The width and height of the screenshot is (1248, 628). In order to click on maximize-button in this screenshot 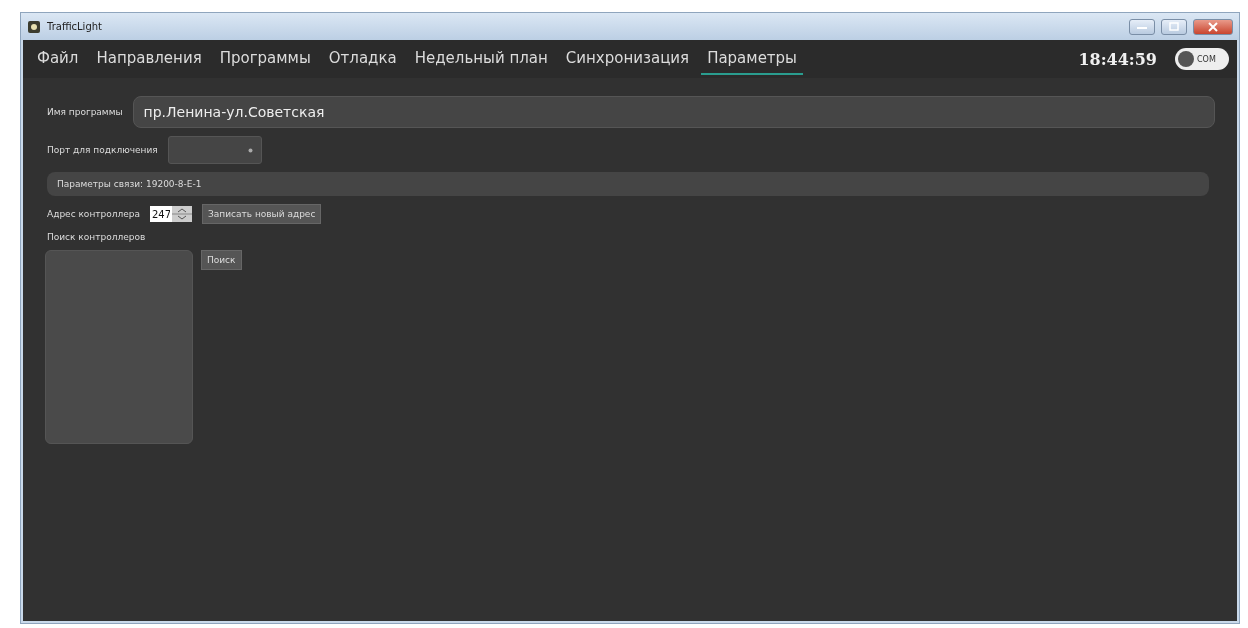, I will do `click(1174, 26)`.